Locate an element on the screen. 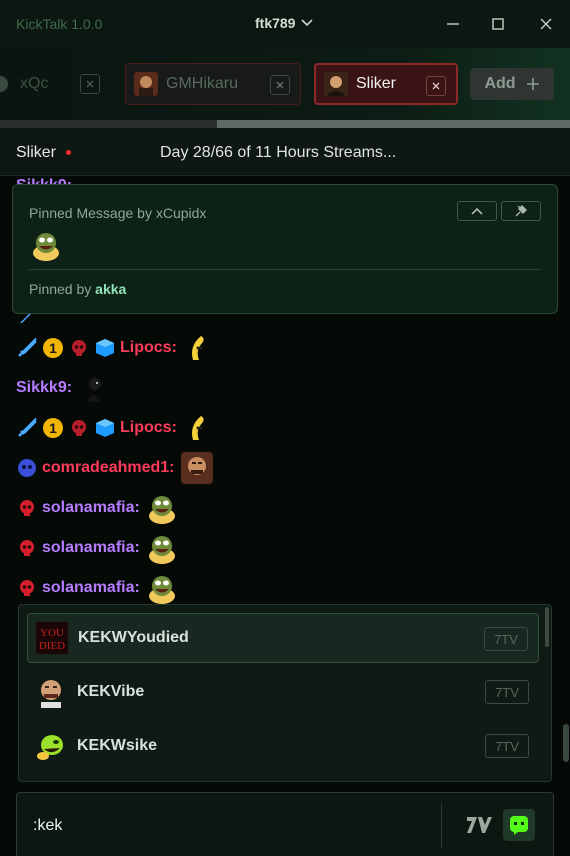 Image resolution: width=570 pixels, height=856 pixels. message-username: comradeahmed1: is located at coordinates (108, 468).